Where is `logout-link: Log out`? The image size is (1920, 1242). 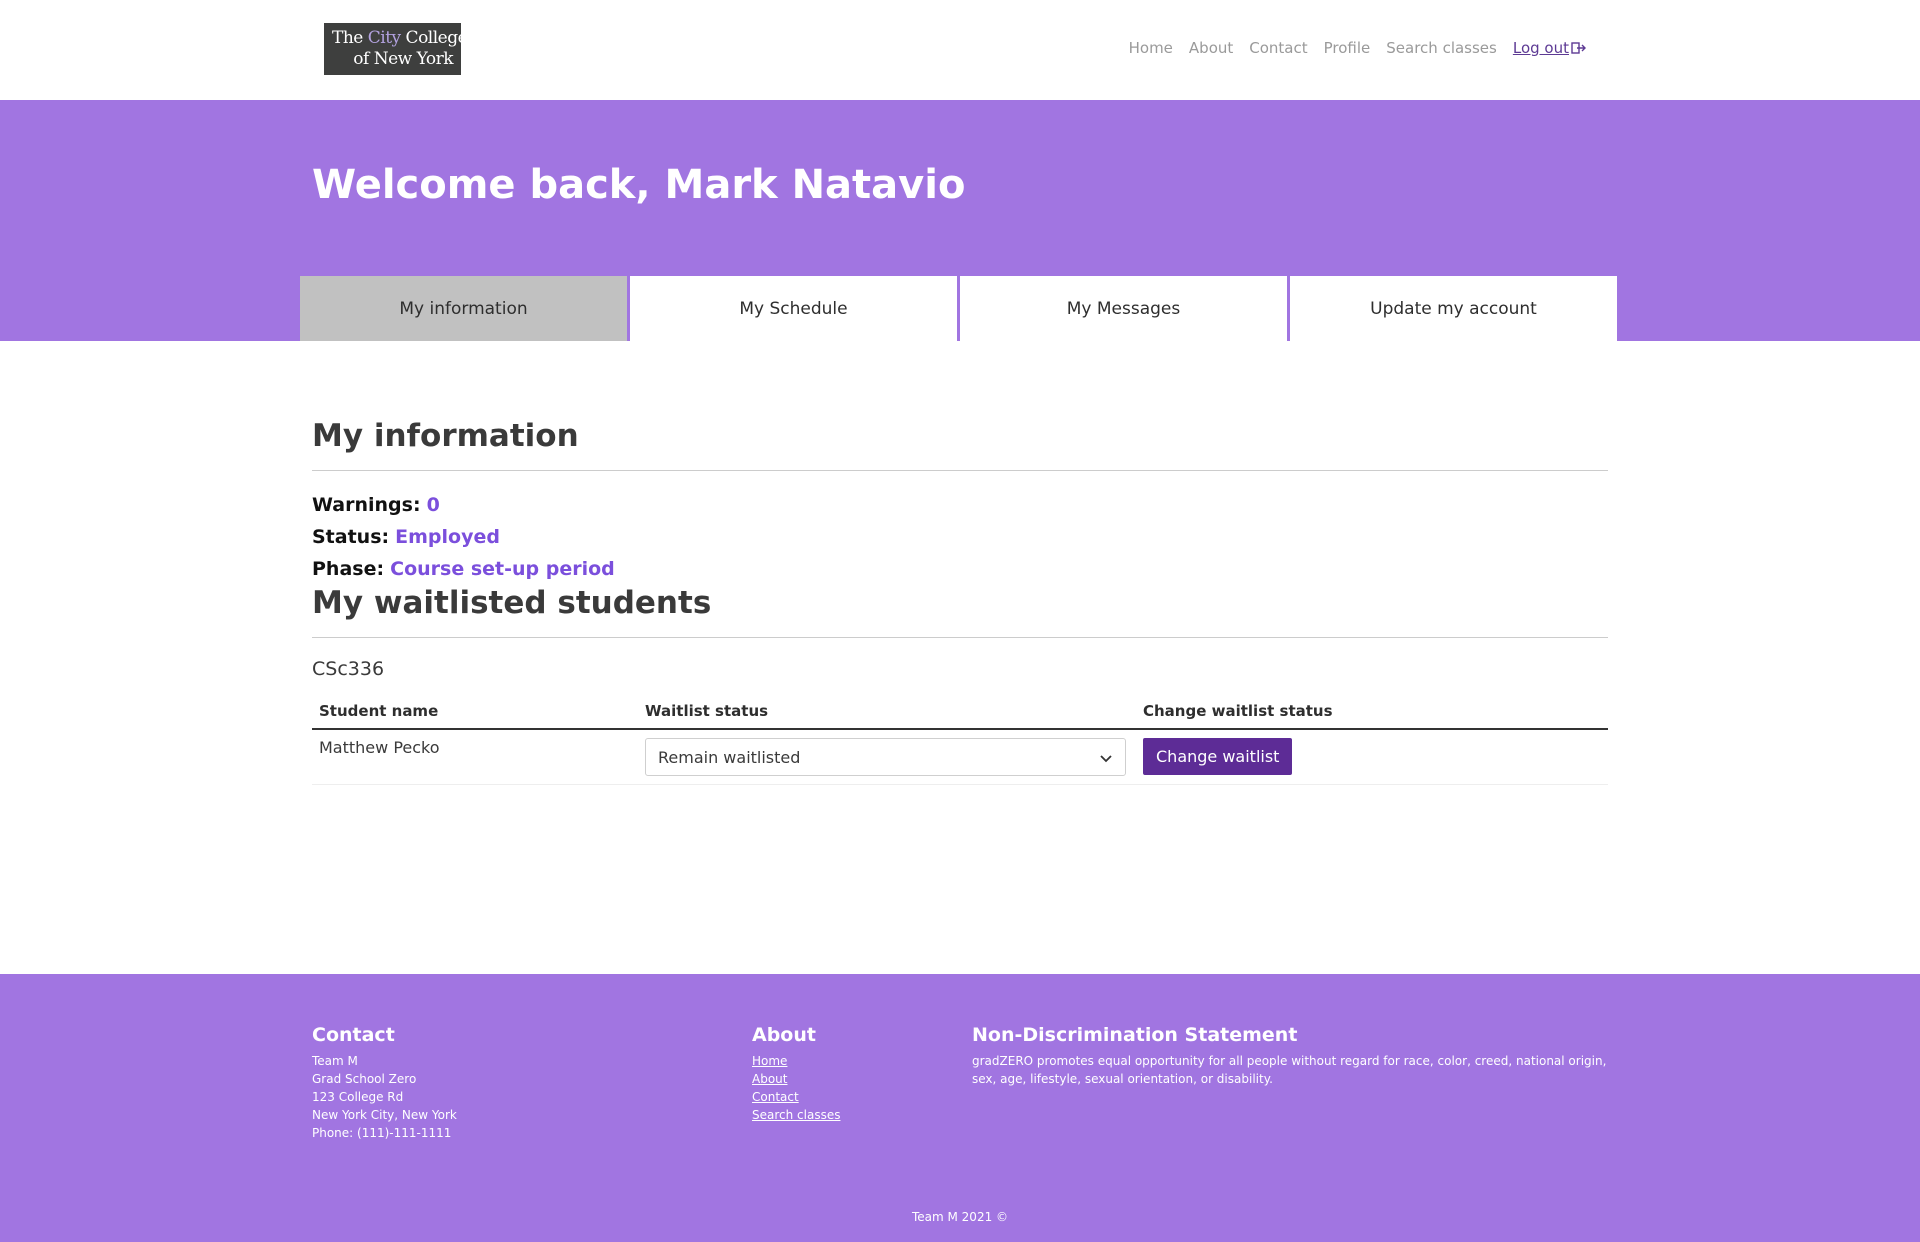 logout-link: Log out is located at coordinates (1550, 48).